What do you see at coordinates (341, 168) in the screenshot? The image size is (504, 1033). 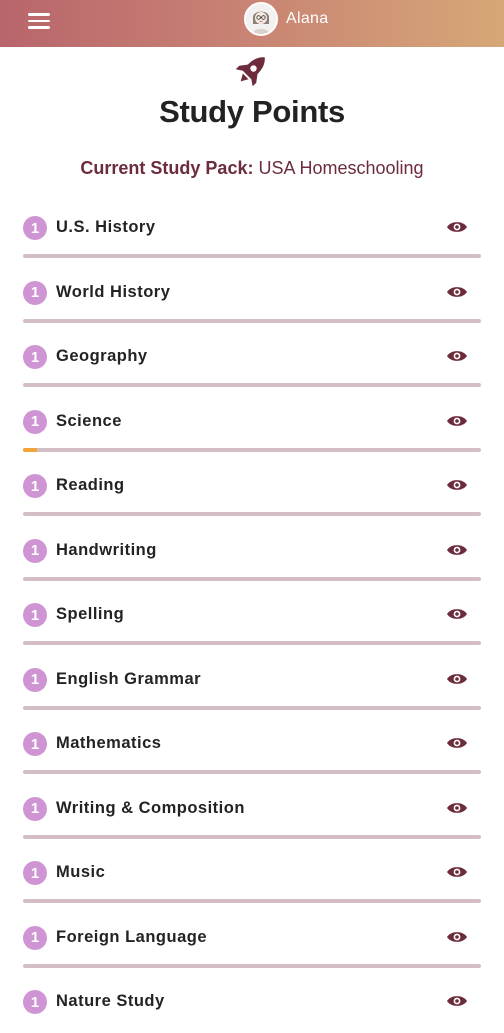 I see `study-pack-name: USA Homeschooling` at bounding box center [341, 168].